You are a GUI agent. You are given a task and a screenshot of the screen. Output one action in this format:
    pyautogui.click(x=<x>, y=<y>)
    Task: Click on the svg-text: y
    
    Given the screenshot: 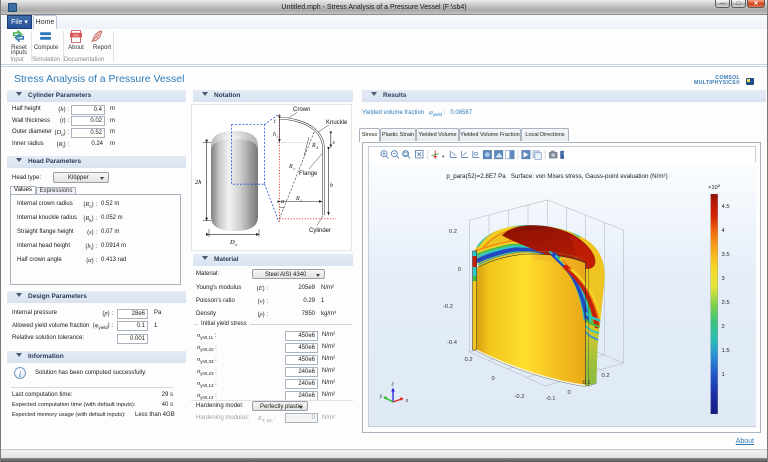 What is the action you would take?
    pyautogui.click(x=380, y=397)
    